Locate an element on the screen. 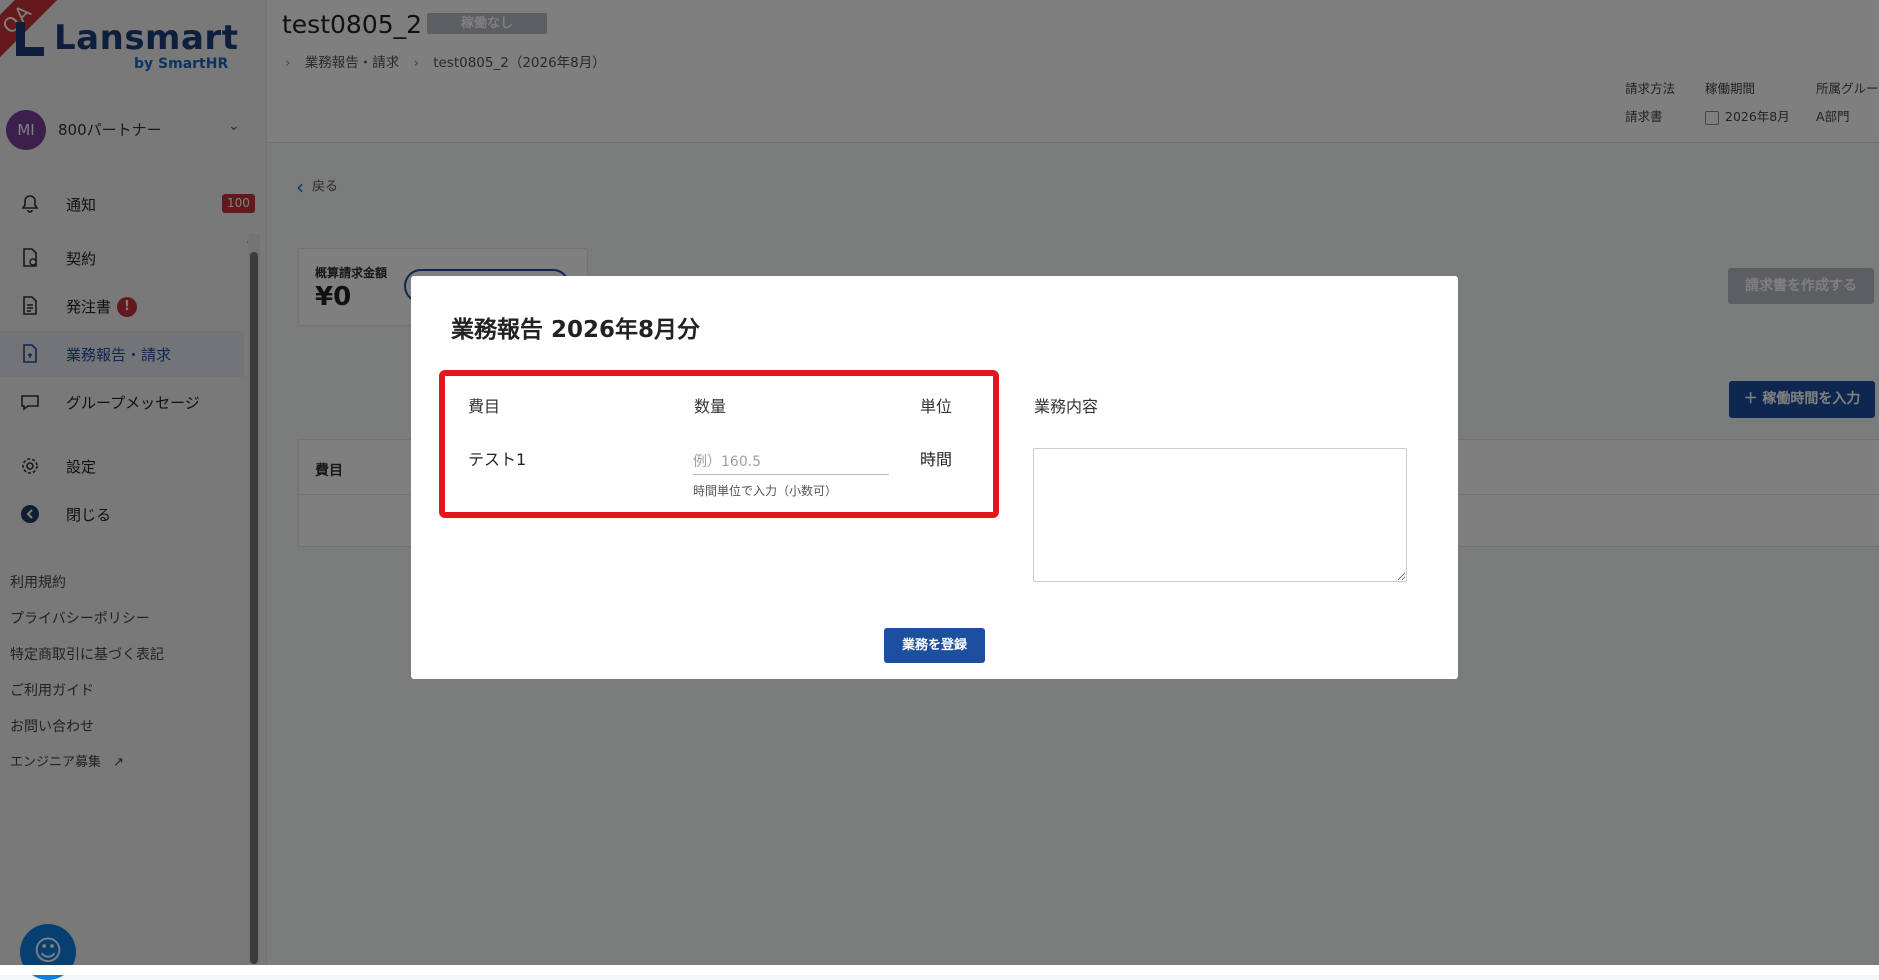 The height and width of the screenshot is (980, 1879). modal-title: 業務報告 2026年8月分 is located at coordinates (576, 330).